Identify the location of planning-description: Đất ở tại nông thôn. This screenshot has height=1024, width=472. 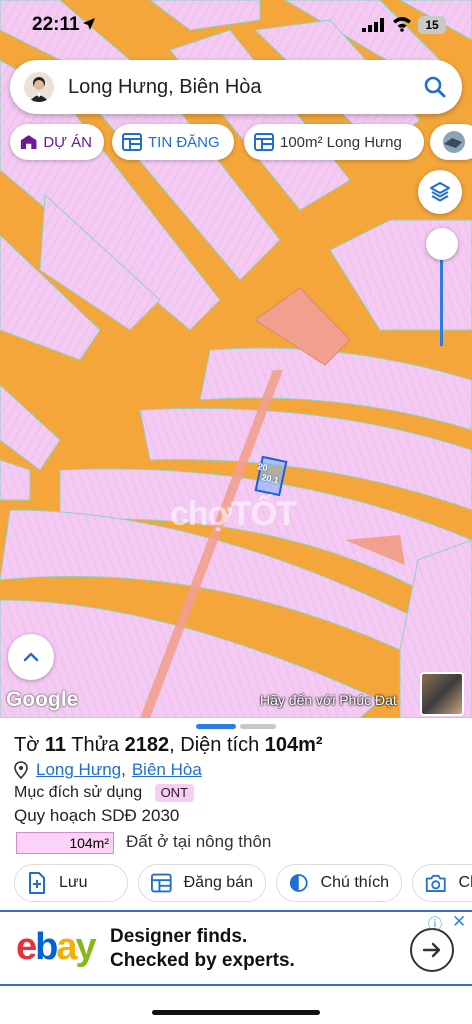
(199, 841).